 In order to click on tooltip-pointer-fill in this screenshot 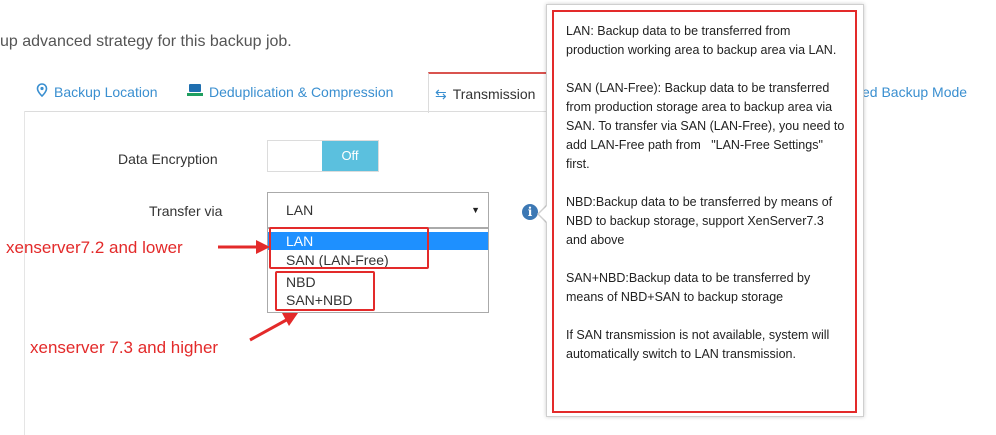, I will do `click(543, 214)`.